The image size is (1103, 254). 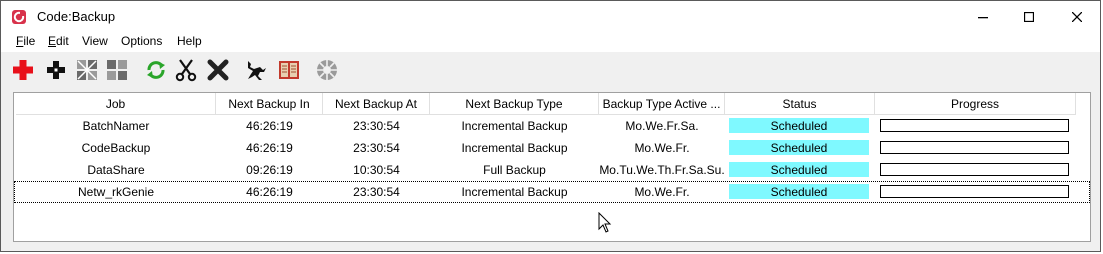 I want to click on app-logo-icon, so click(x=19, y=17).